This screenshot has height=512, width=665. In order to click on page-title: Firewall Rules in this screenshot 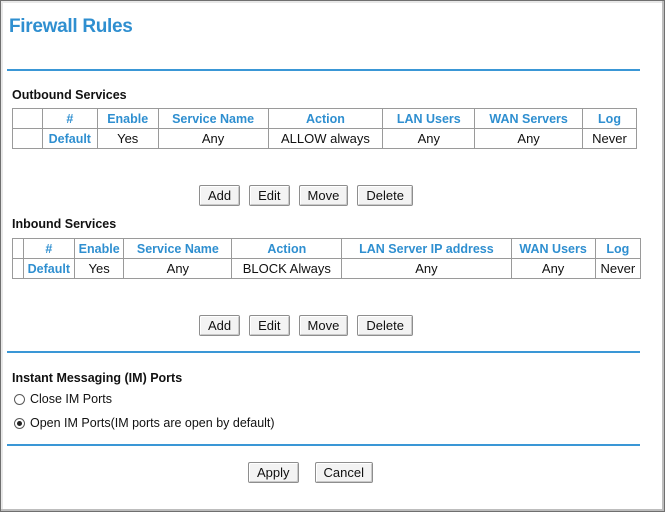, I will do `click(71, 26)`.